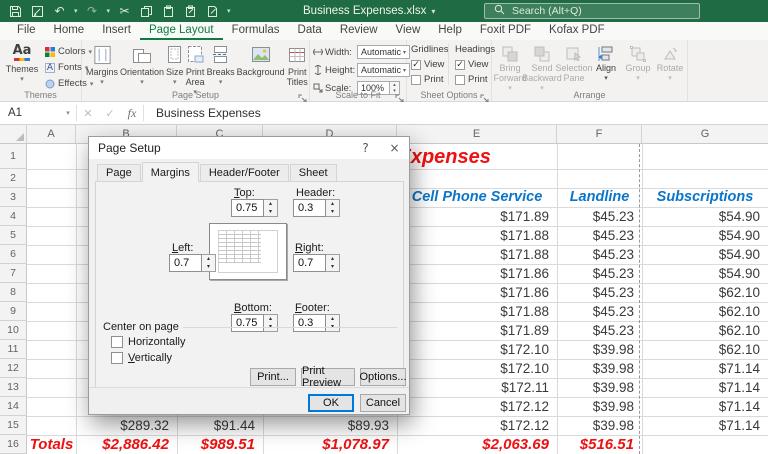 This screenshot has width=768, height=454. Describe the element at coordinates (229, 11) in the screenshot. I see `customize-qat-icon: ▾` at that location.